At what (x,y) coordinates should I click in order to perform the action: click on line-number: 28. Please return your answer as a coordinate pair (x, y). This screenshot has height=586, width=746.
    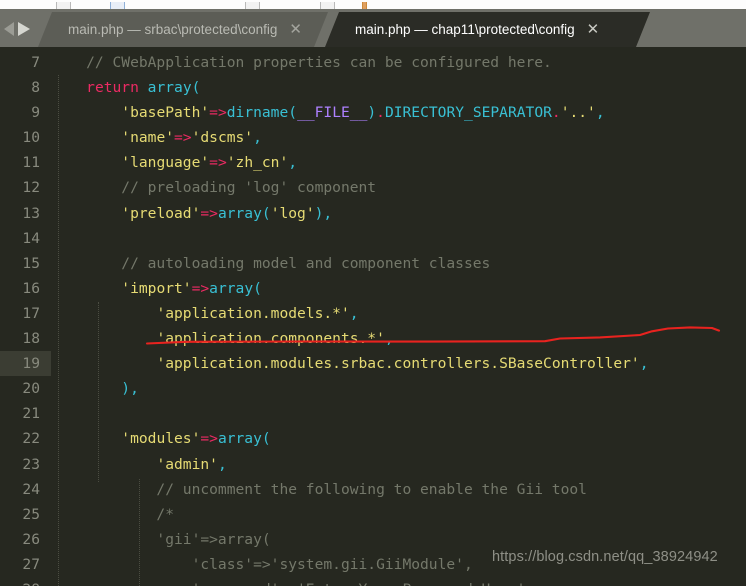
    Looking at the image, I should click on (20, 581).